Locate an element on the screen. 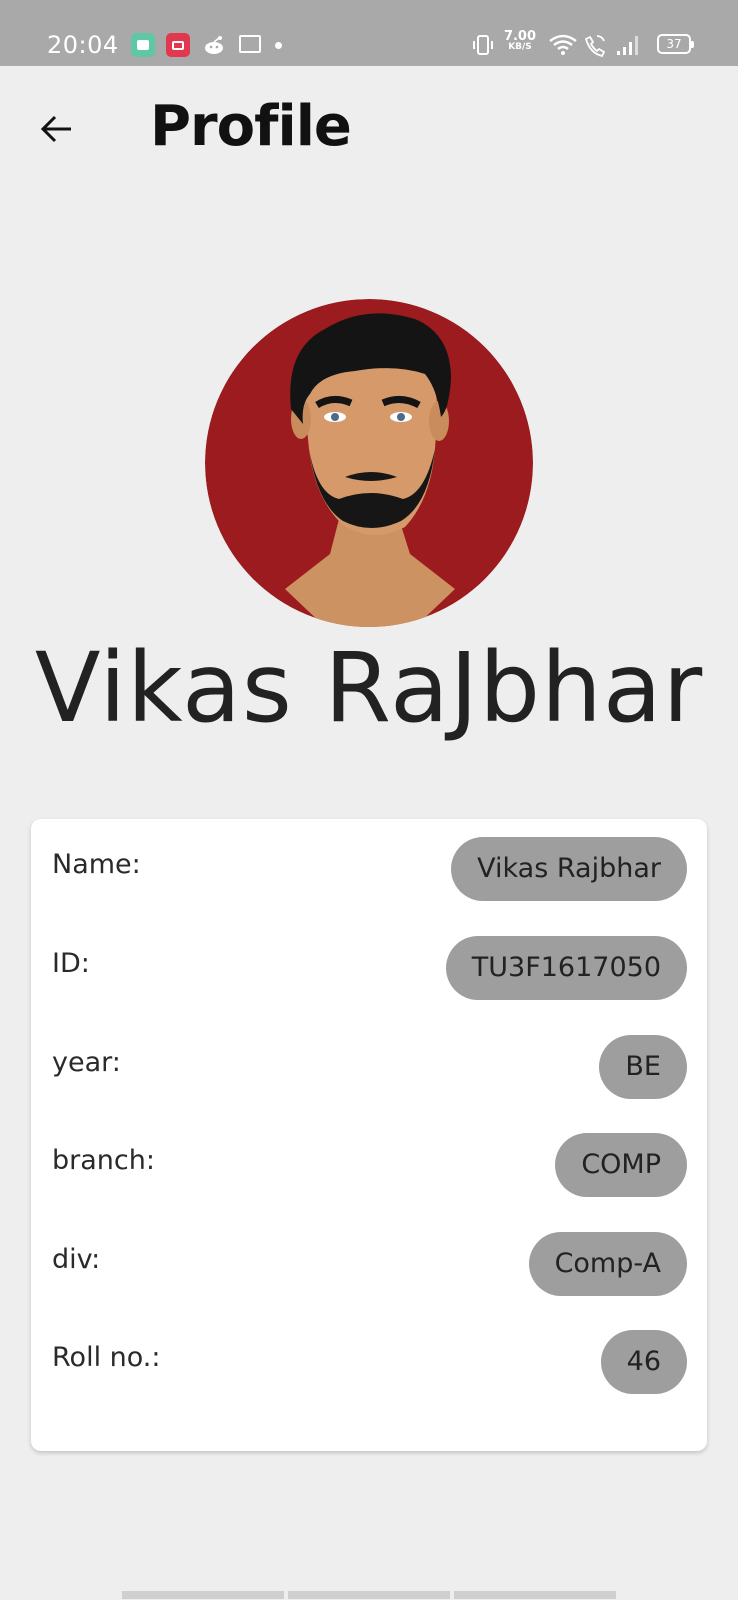  back-button is located at coordinates (57, 129).